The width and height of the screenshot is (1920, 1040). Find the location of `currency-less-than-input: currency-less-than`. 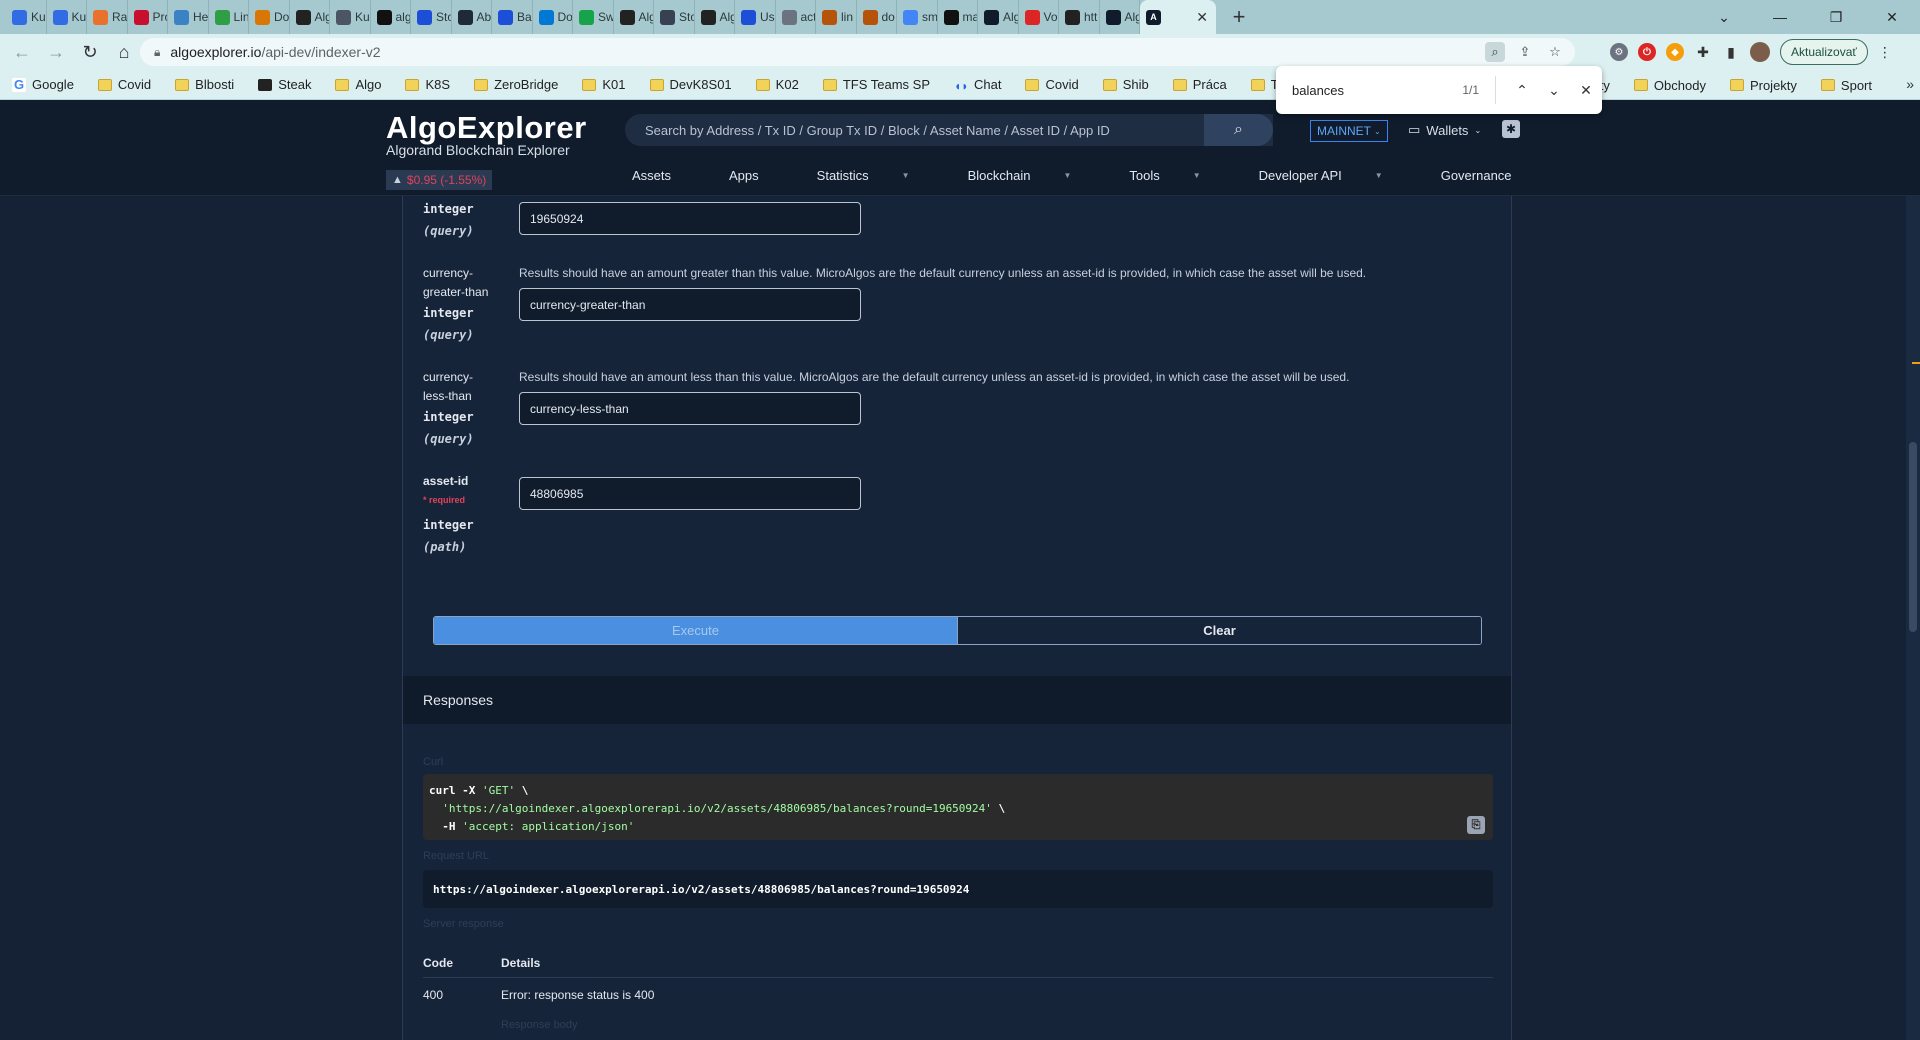

currency-less-than-input: currency-less-than is located at coordinates (690, 408).